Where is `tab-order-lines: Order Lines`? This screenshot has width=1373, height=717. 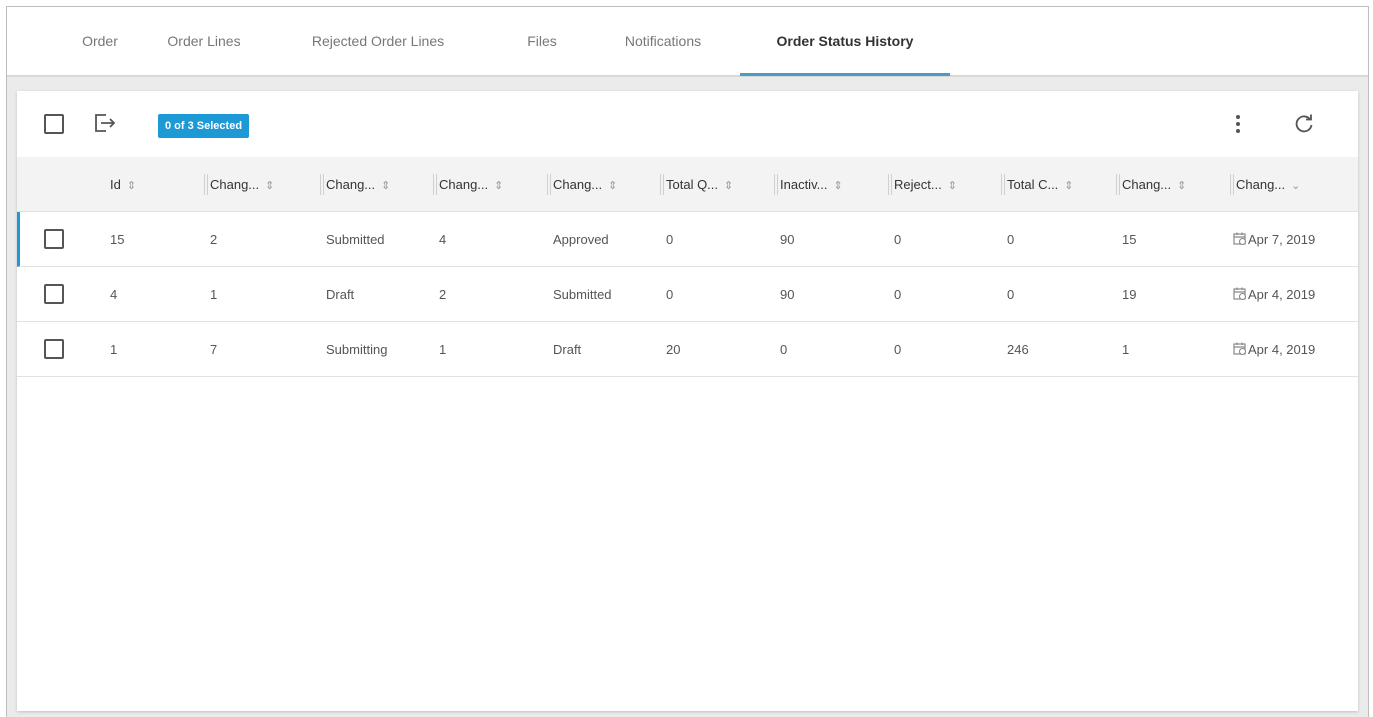
tab-order-lines: Order Lines is located at coordinates (204, 42).